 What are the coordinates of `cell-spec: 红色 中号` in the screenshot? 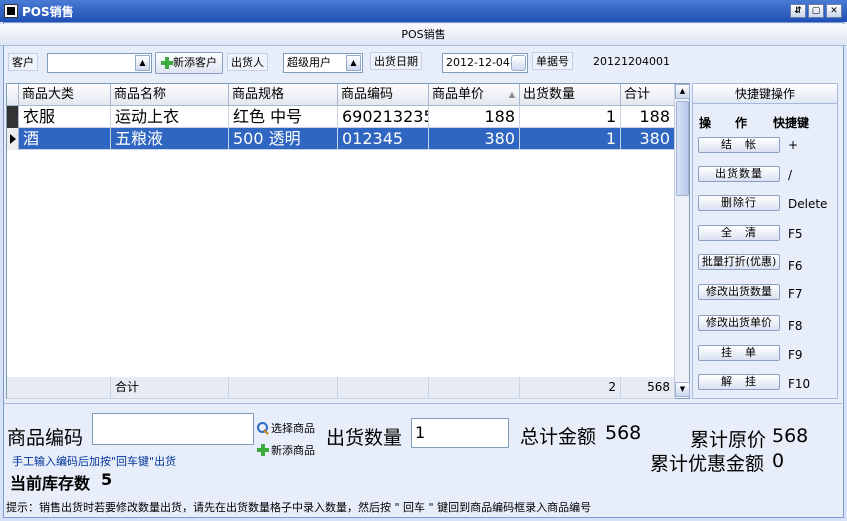 It's located at (283, 117).